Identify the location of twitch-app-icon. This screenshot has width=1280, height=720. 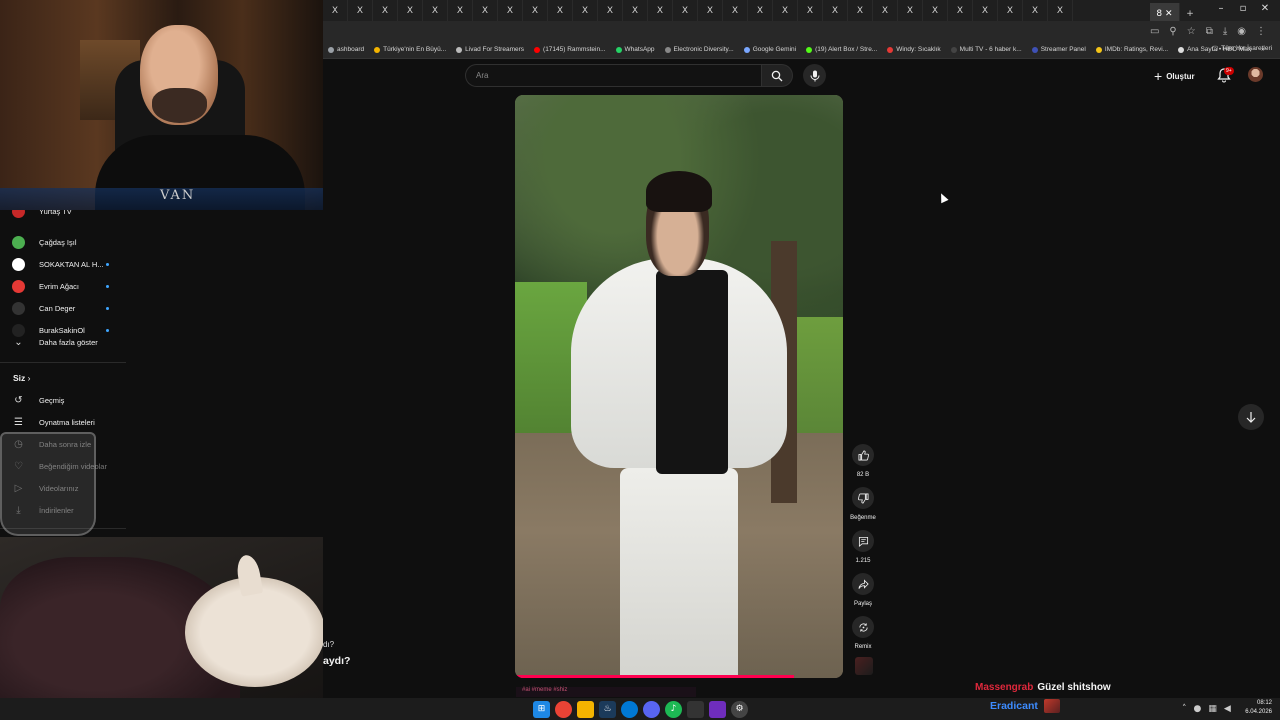
(717, 709).